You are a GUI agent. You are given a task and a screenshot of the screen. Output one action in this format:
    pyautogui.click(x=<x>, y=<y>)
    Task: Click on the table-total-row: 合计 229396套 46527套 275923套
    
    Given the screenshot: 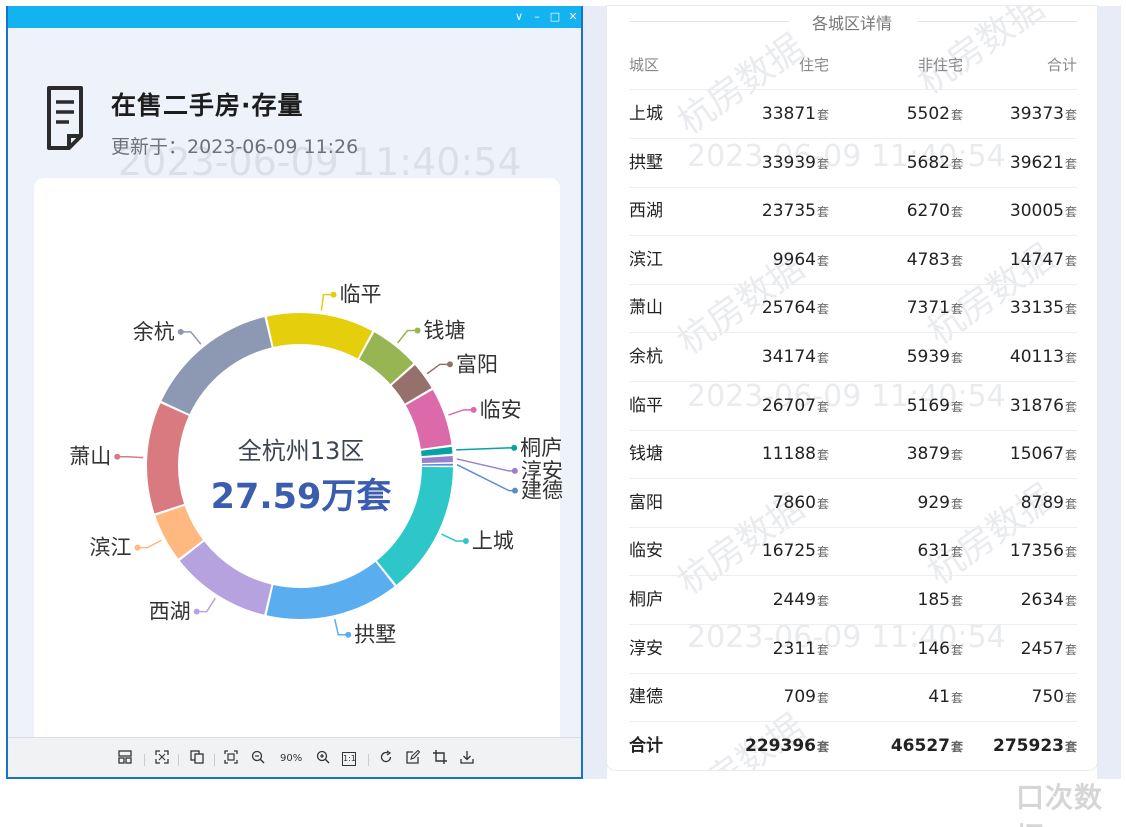 What is the action you would take?
    pyautogui.click(x=853, y=746)
    